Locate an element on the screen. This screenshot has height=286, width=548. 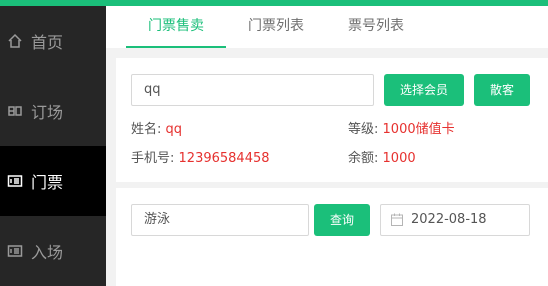
sidebar-item-tickets: 门票 is located at coordinates (53, 181).